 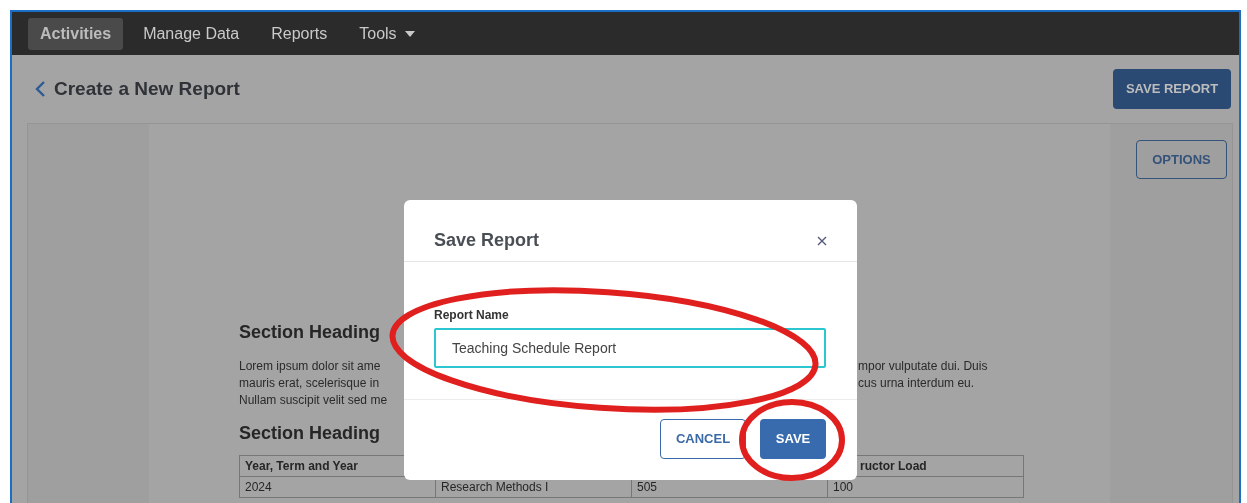 What do you see at coordinates (40, 89) in the screenshot?
I see `back-chevron-icon` at bounding box center [40, 89].